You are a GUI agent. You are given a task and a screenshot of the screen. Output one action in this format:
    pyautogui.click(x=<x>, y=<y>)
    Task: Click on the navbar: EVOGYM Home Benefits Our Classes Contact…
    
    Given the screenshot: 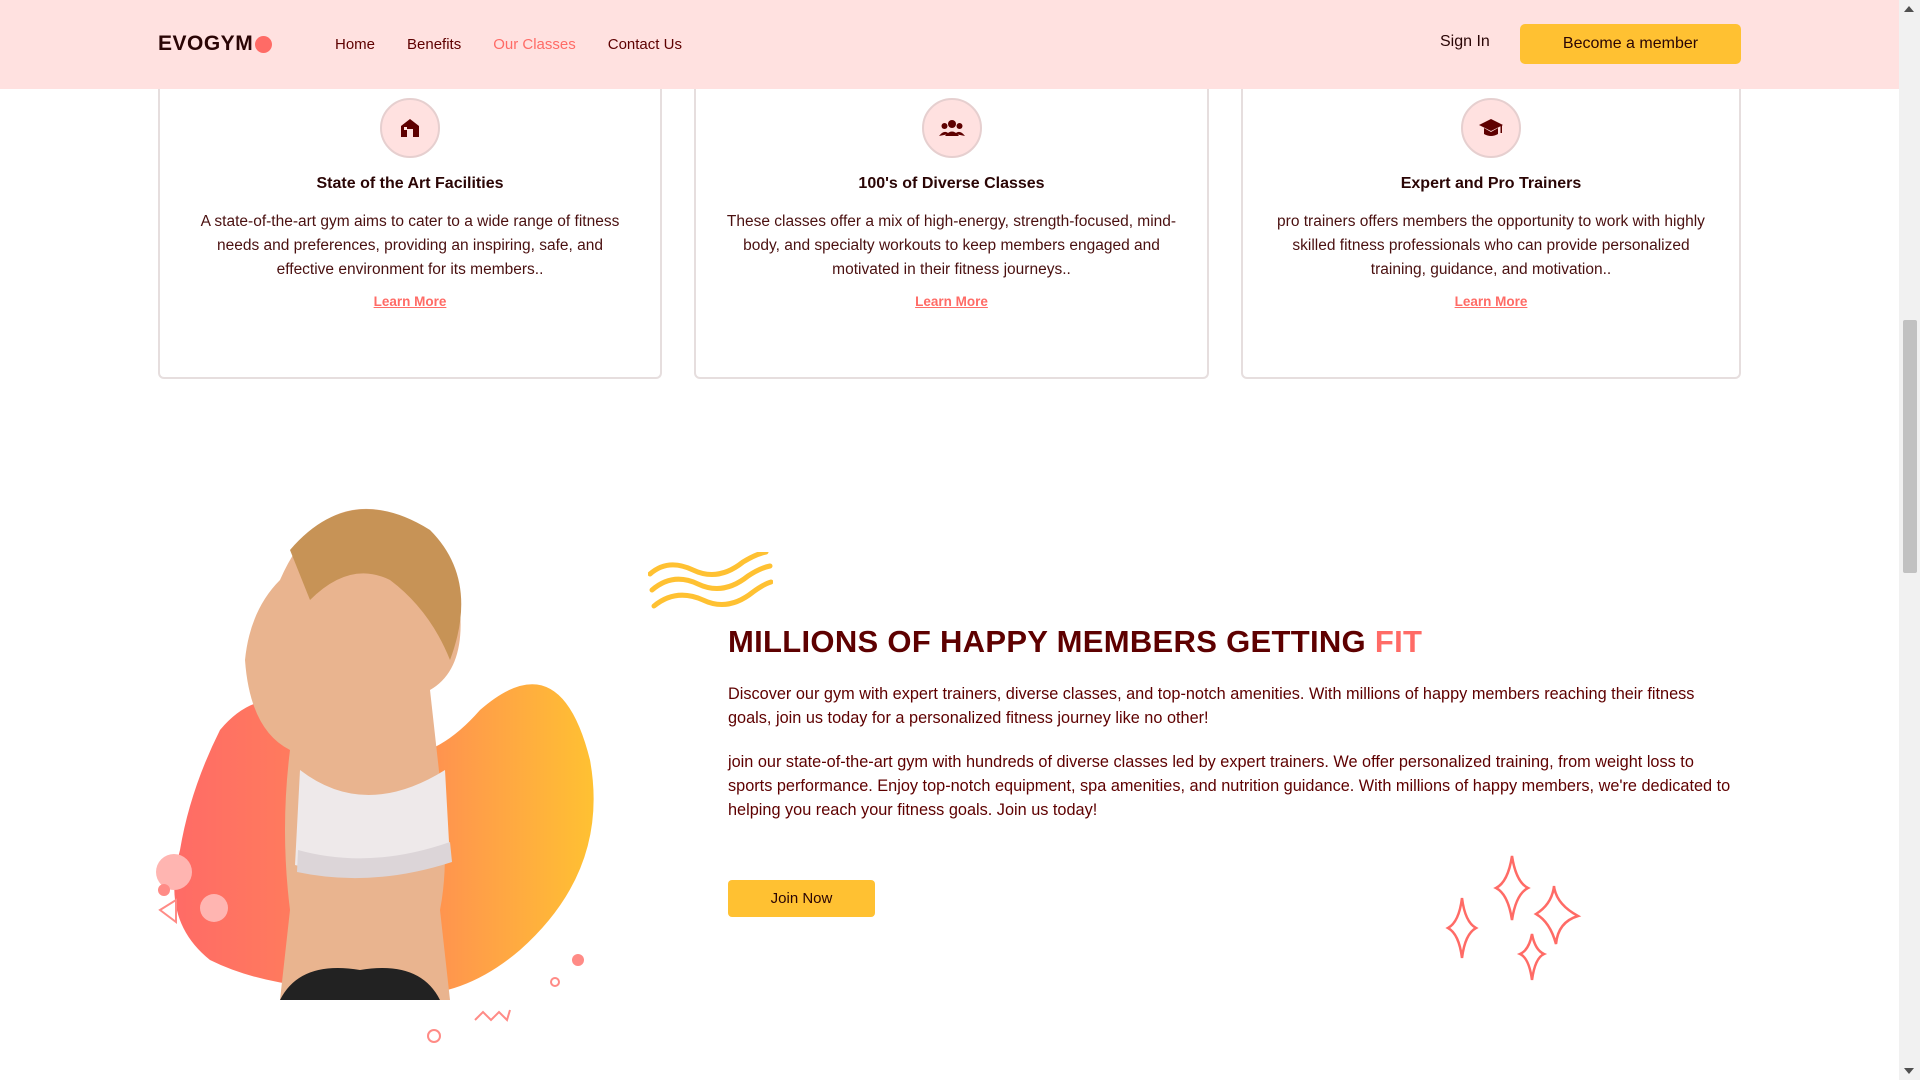 What is the action you would take?
    pyautogui.click(x=949, y=44)
    